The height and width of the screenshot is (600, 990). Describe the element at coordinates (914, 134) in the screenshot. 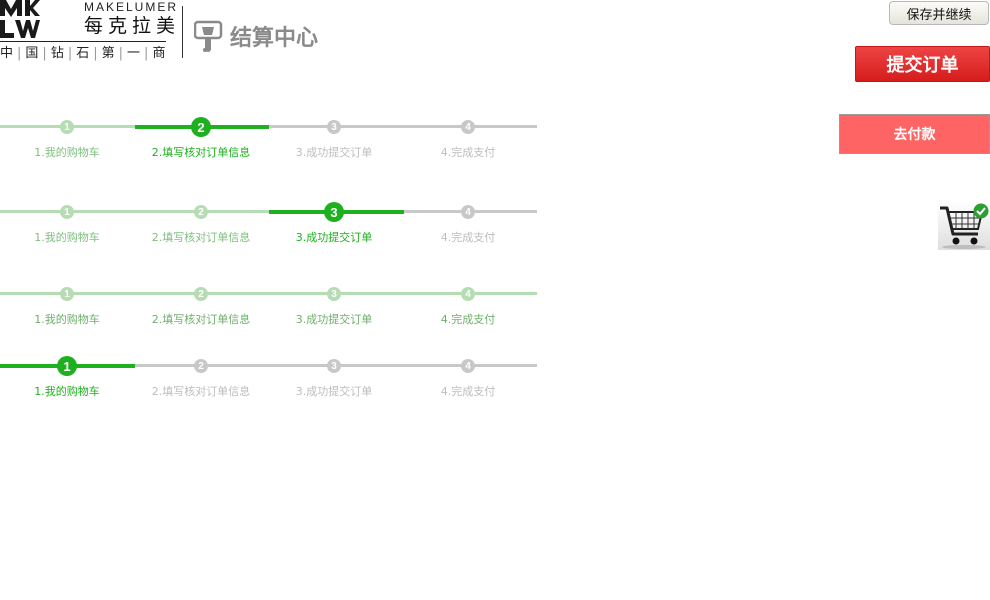

I see `go-pay-button: 去付款` at that location.